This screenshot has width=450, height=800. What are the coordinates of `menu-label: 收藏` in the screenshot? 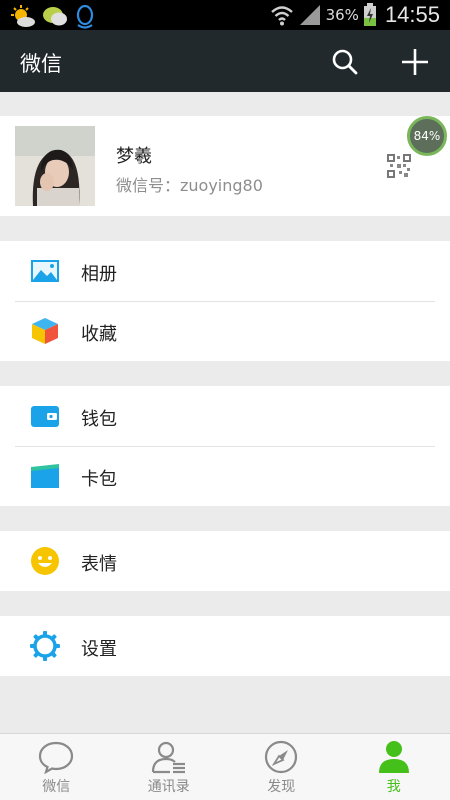 It's located at (99, 334).